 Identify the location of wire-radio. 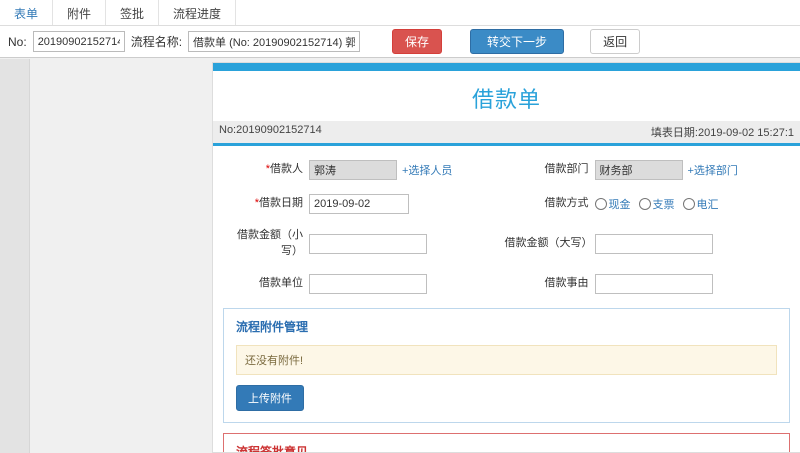
(688, 204).